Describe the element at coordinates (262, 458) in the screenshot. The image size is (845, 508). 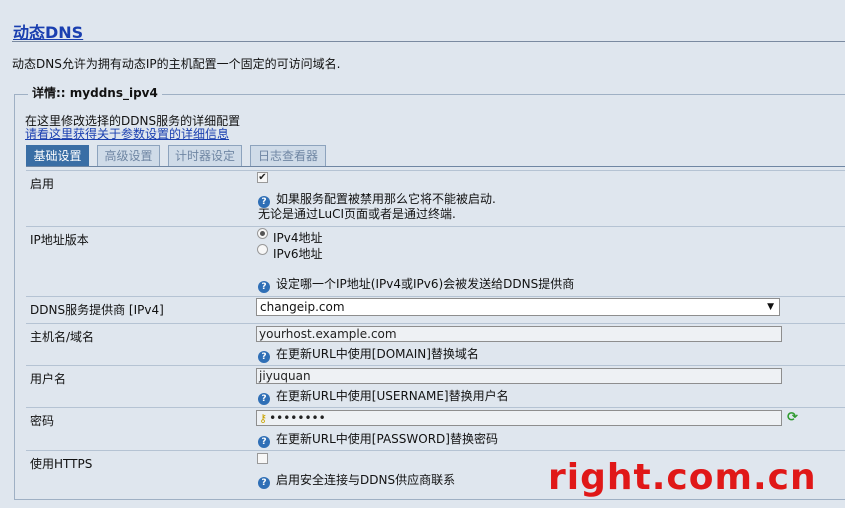
I see `https-checkbox` at that location.